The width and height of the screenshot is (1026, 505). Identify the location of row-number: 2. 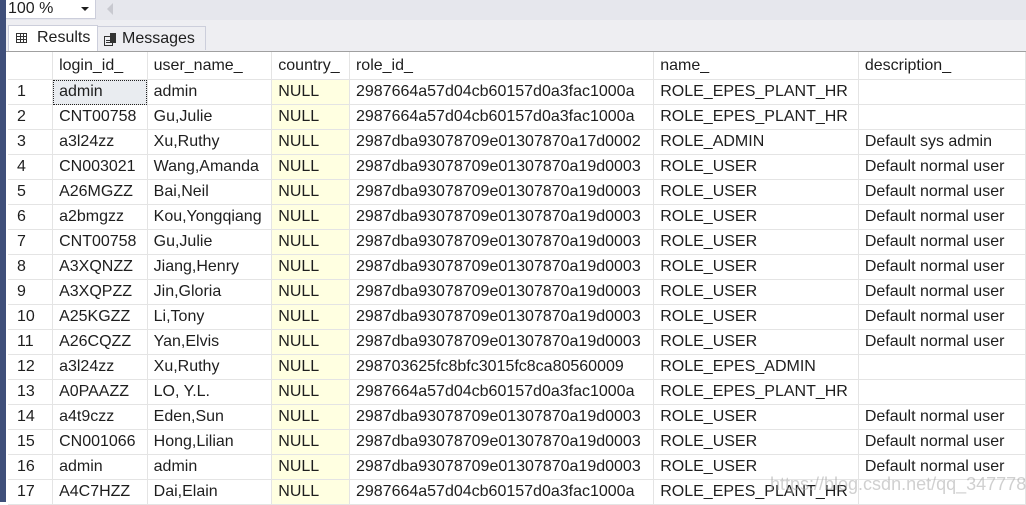
(31, 117).